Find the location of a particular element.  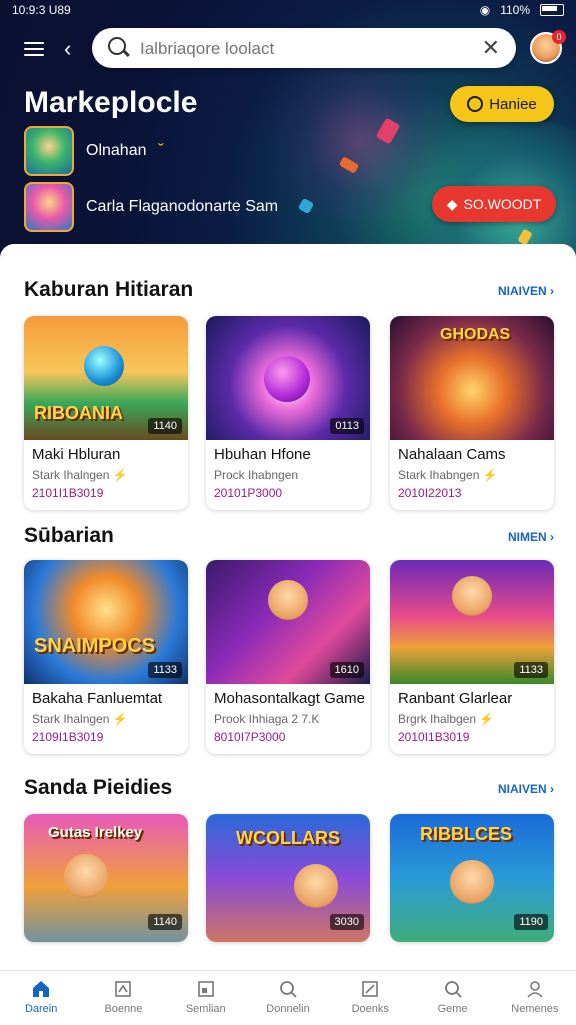

section-more-link: NIMEN › is located at coordinates (531, 537).